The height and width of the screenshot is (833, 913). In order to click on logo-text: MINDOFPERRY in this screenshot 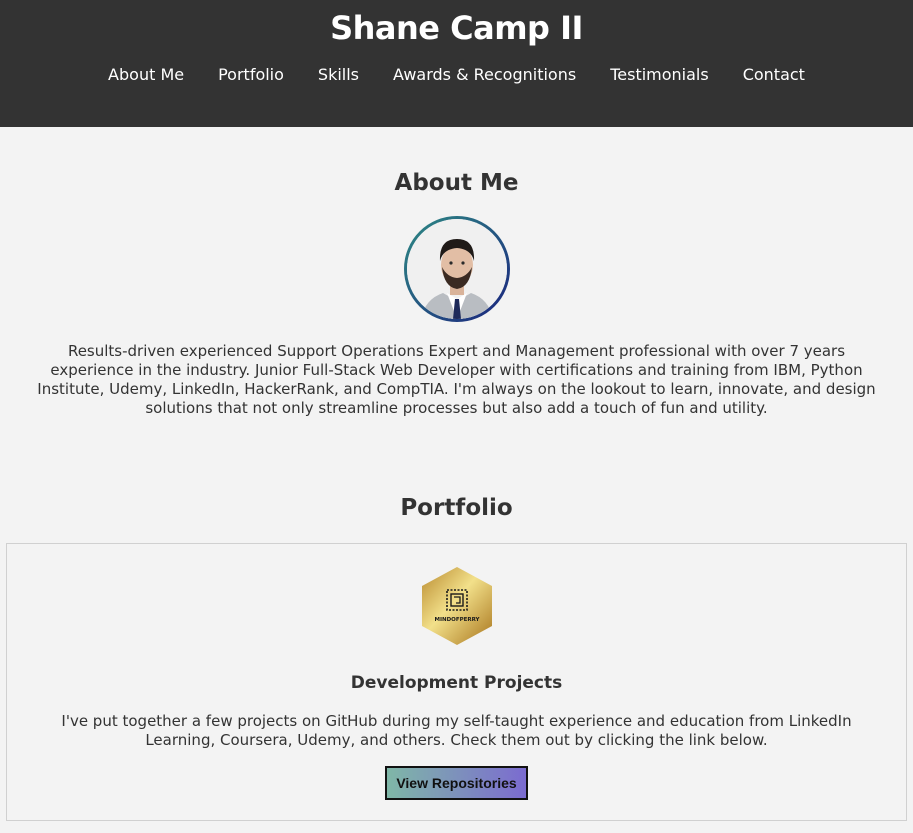, I will do `click(457, 620)`.